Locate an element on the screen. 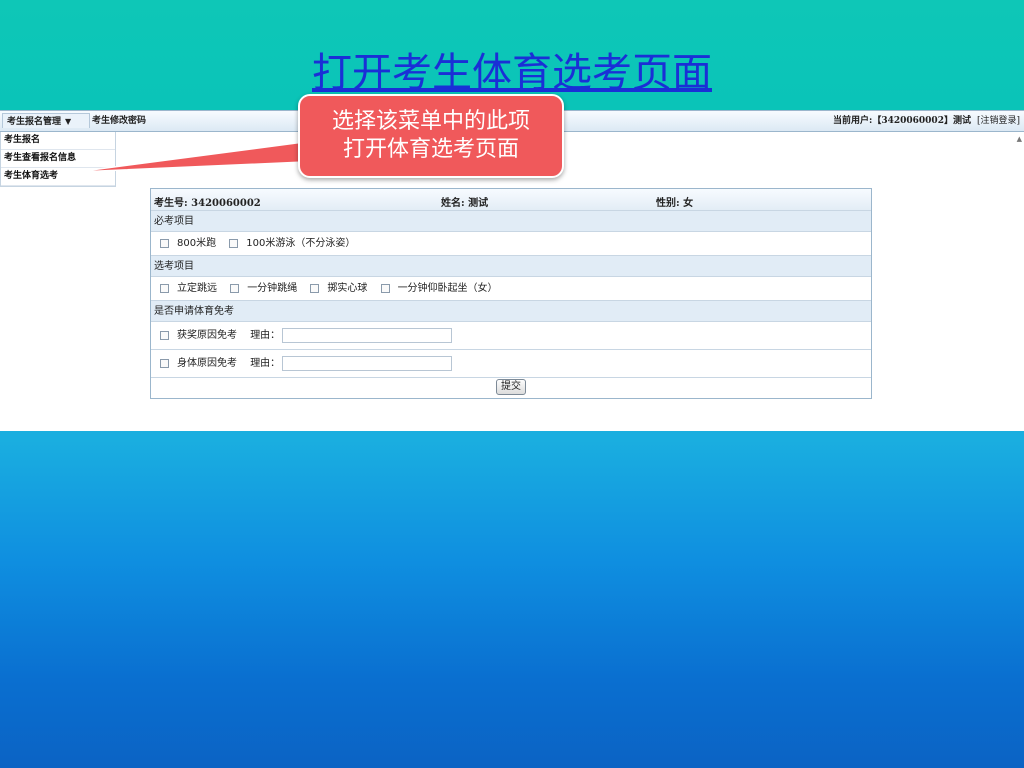  checkbox-rope-skipping is located at coordinates (235, 288).